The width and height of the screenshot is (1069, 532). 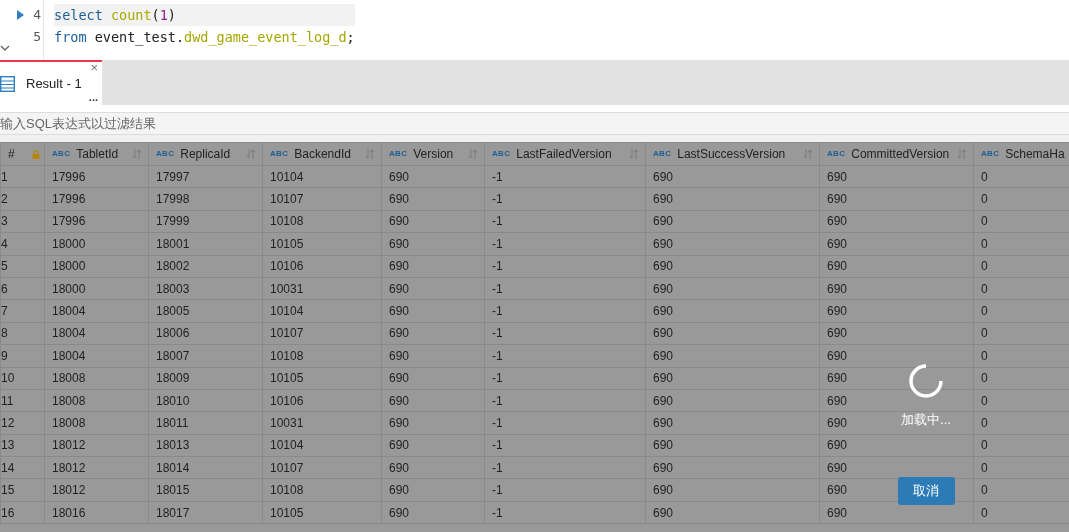 I want to click on table-cell: 18002, so click(x=205, y=266).